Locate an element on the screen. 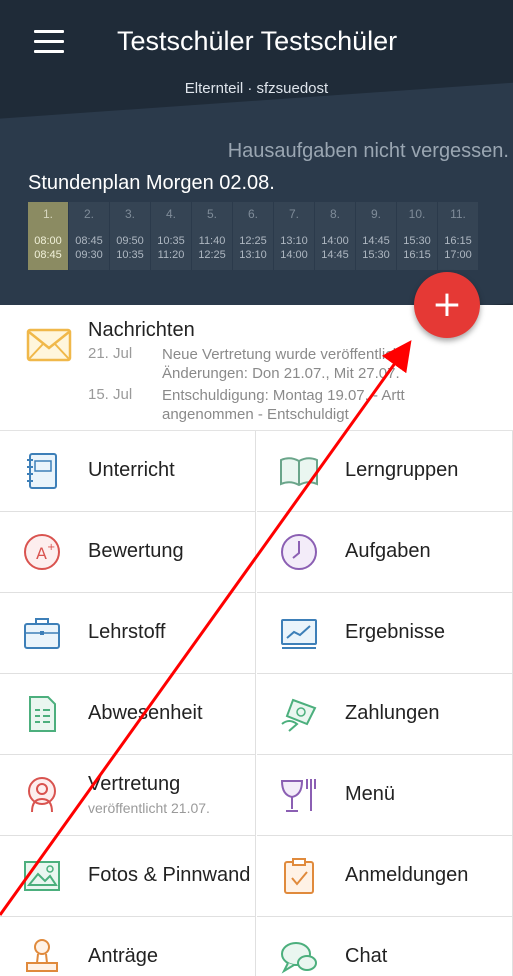 The image size is (513, 976). tile-anmeldungen: Anmeldungen is located at coordinates (385, 876).